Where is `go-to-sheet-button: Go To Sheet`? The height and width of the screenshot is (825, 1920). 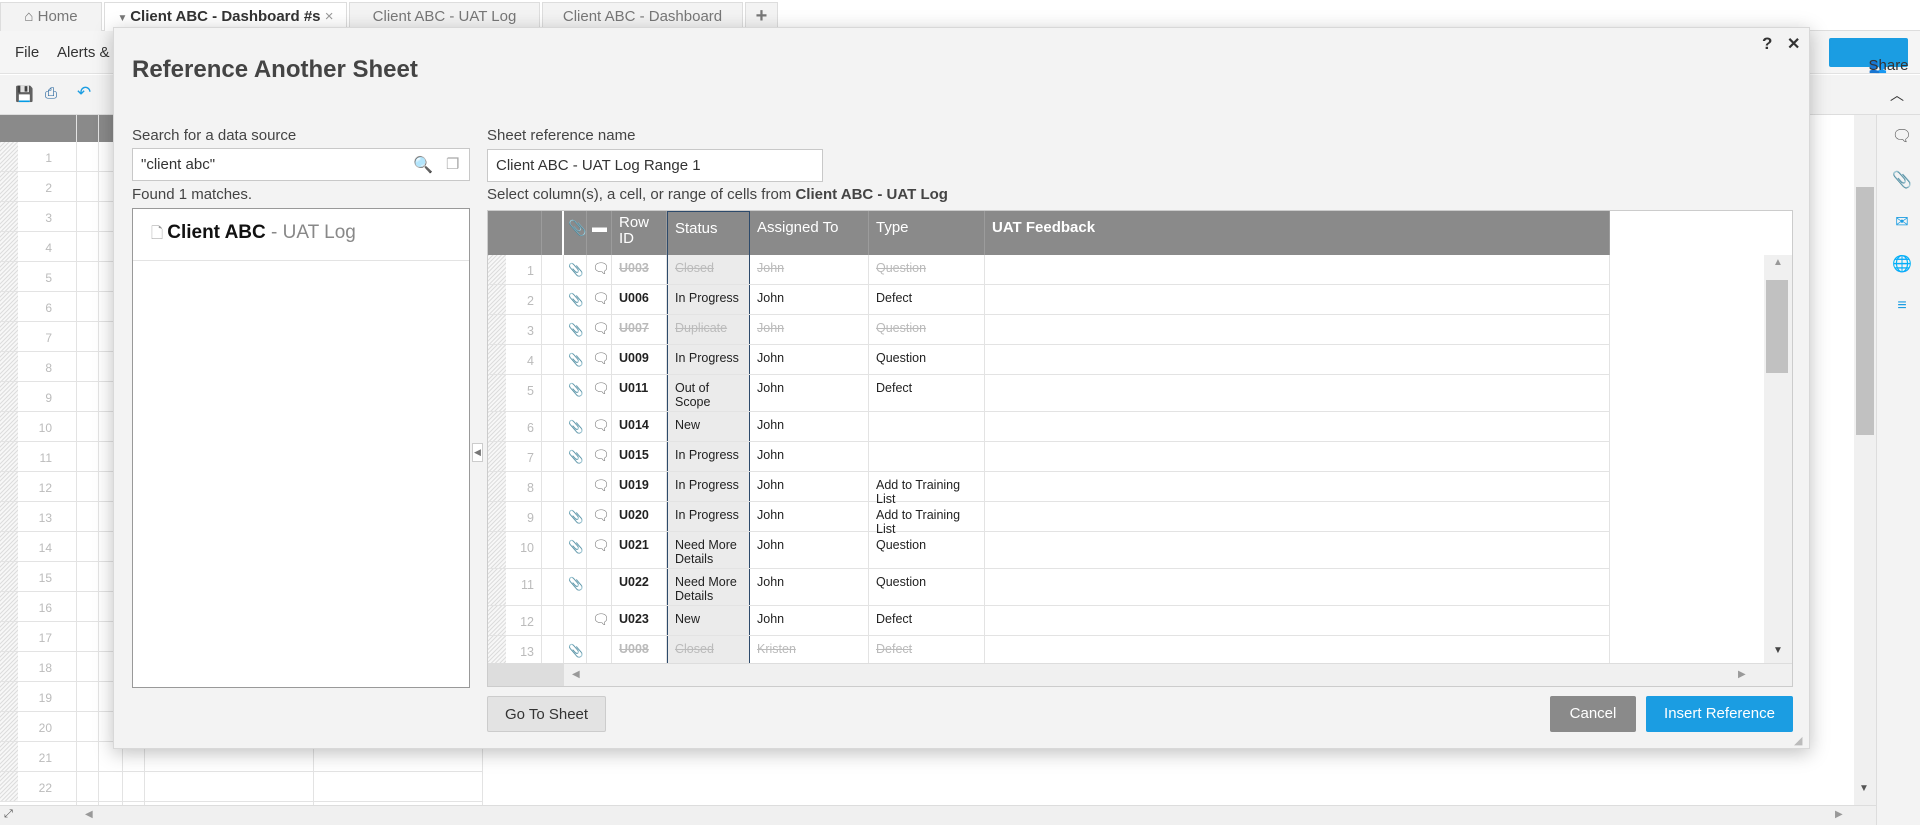
go-to-sheet-button: Go To Sheet is located at coordinates (546, 714).